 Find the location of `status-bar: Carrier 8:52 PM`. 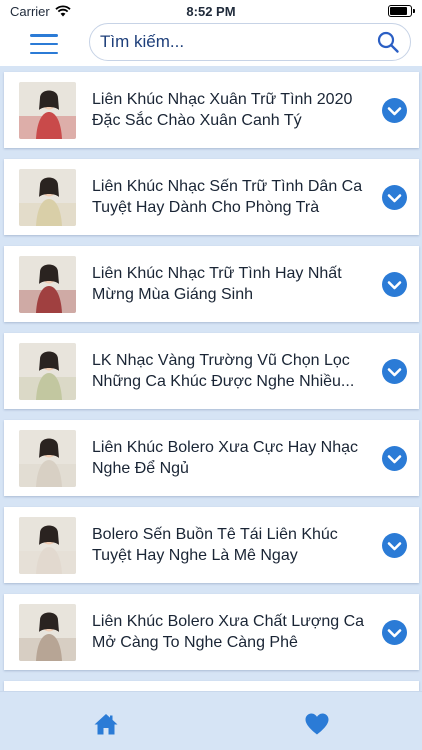

status-bar: Carrier 8:52 PM is located at coordinates (211, 11).